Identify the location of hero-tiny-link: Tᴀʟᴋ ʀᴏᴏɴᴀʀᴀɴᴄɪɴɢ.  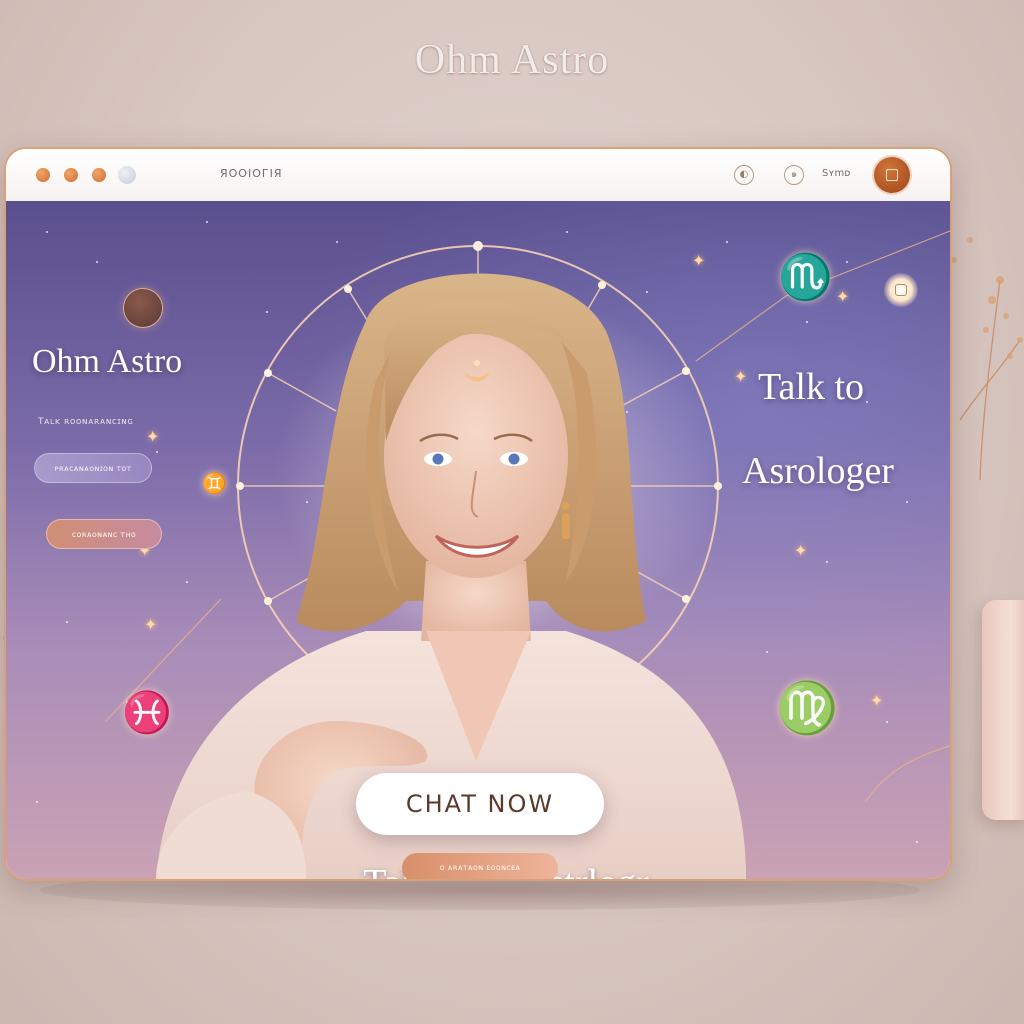
(86, 422).